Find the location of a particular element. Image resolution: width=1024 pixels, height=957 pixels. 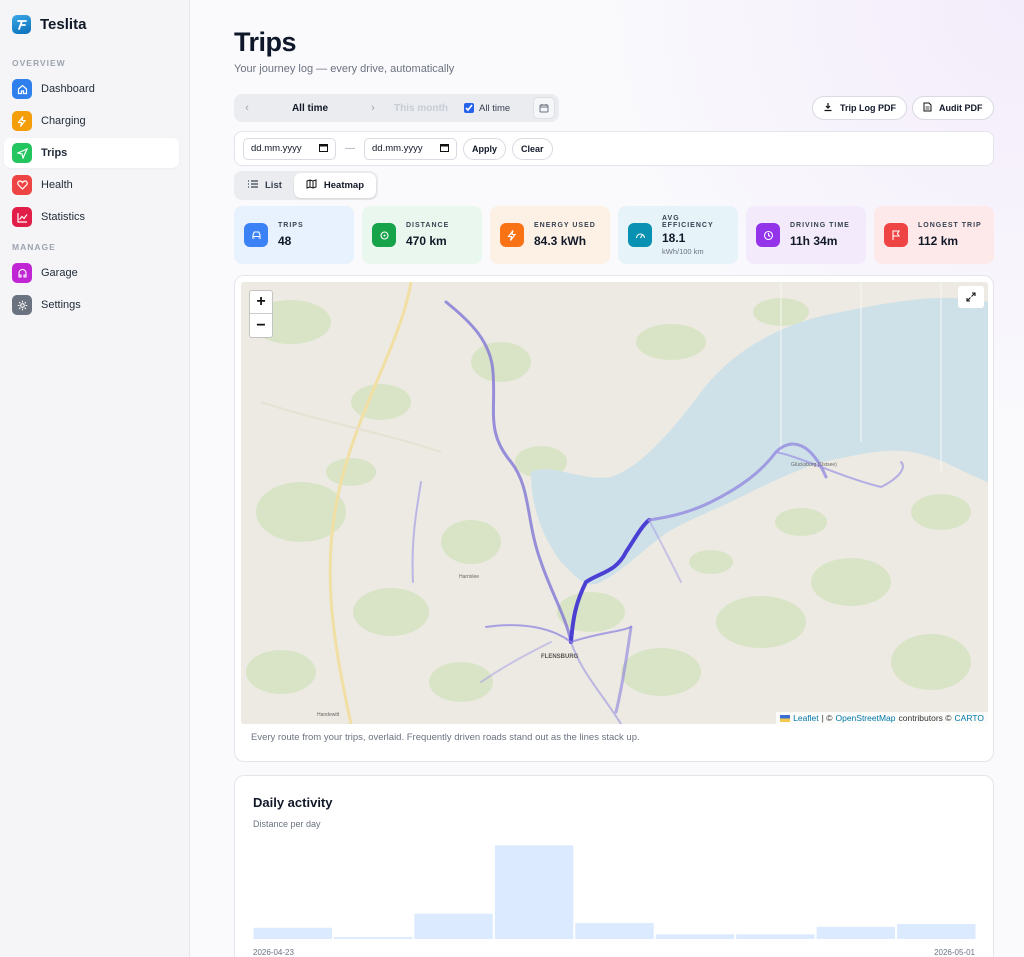

flag-icon is located at coordinates (785, 718).